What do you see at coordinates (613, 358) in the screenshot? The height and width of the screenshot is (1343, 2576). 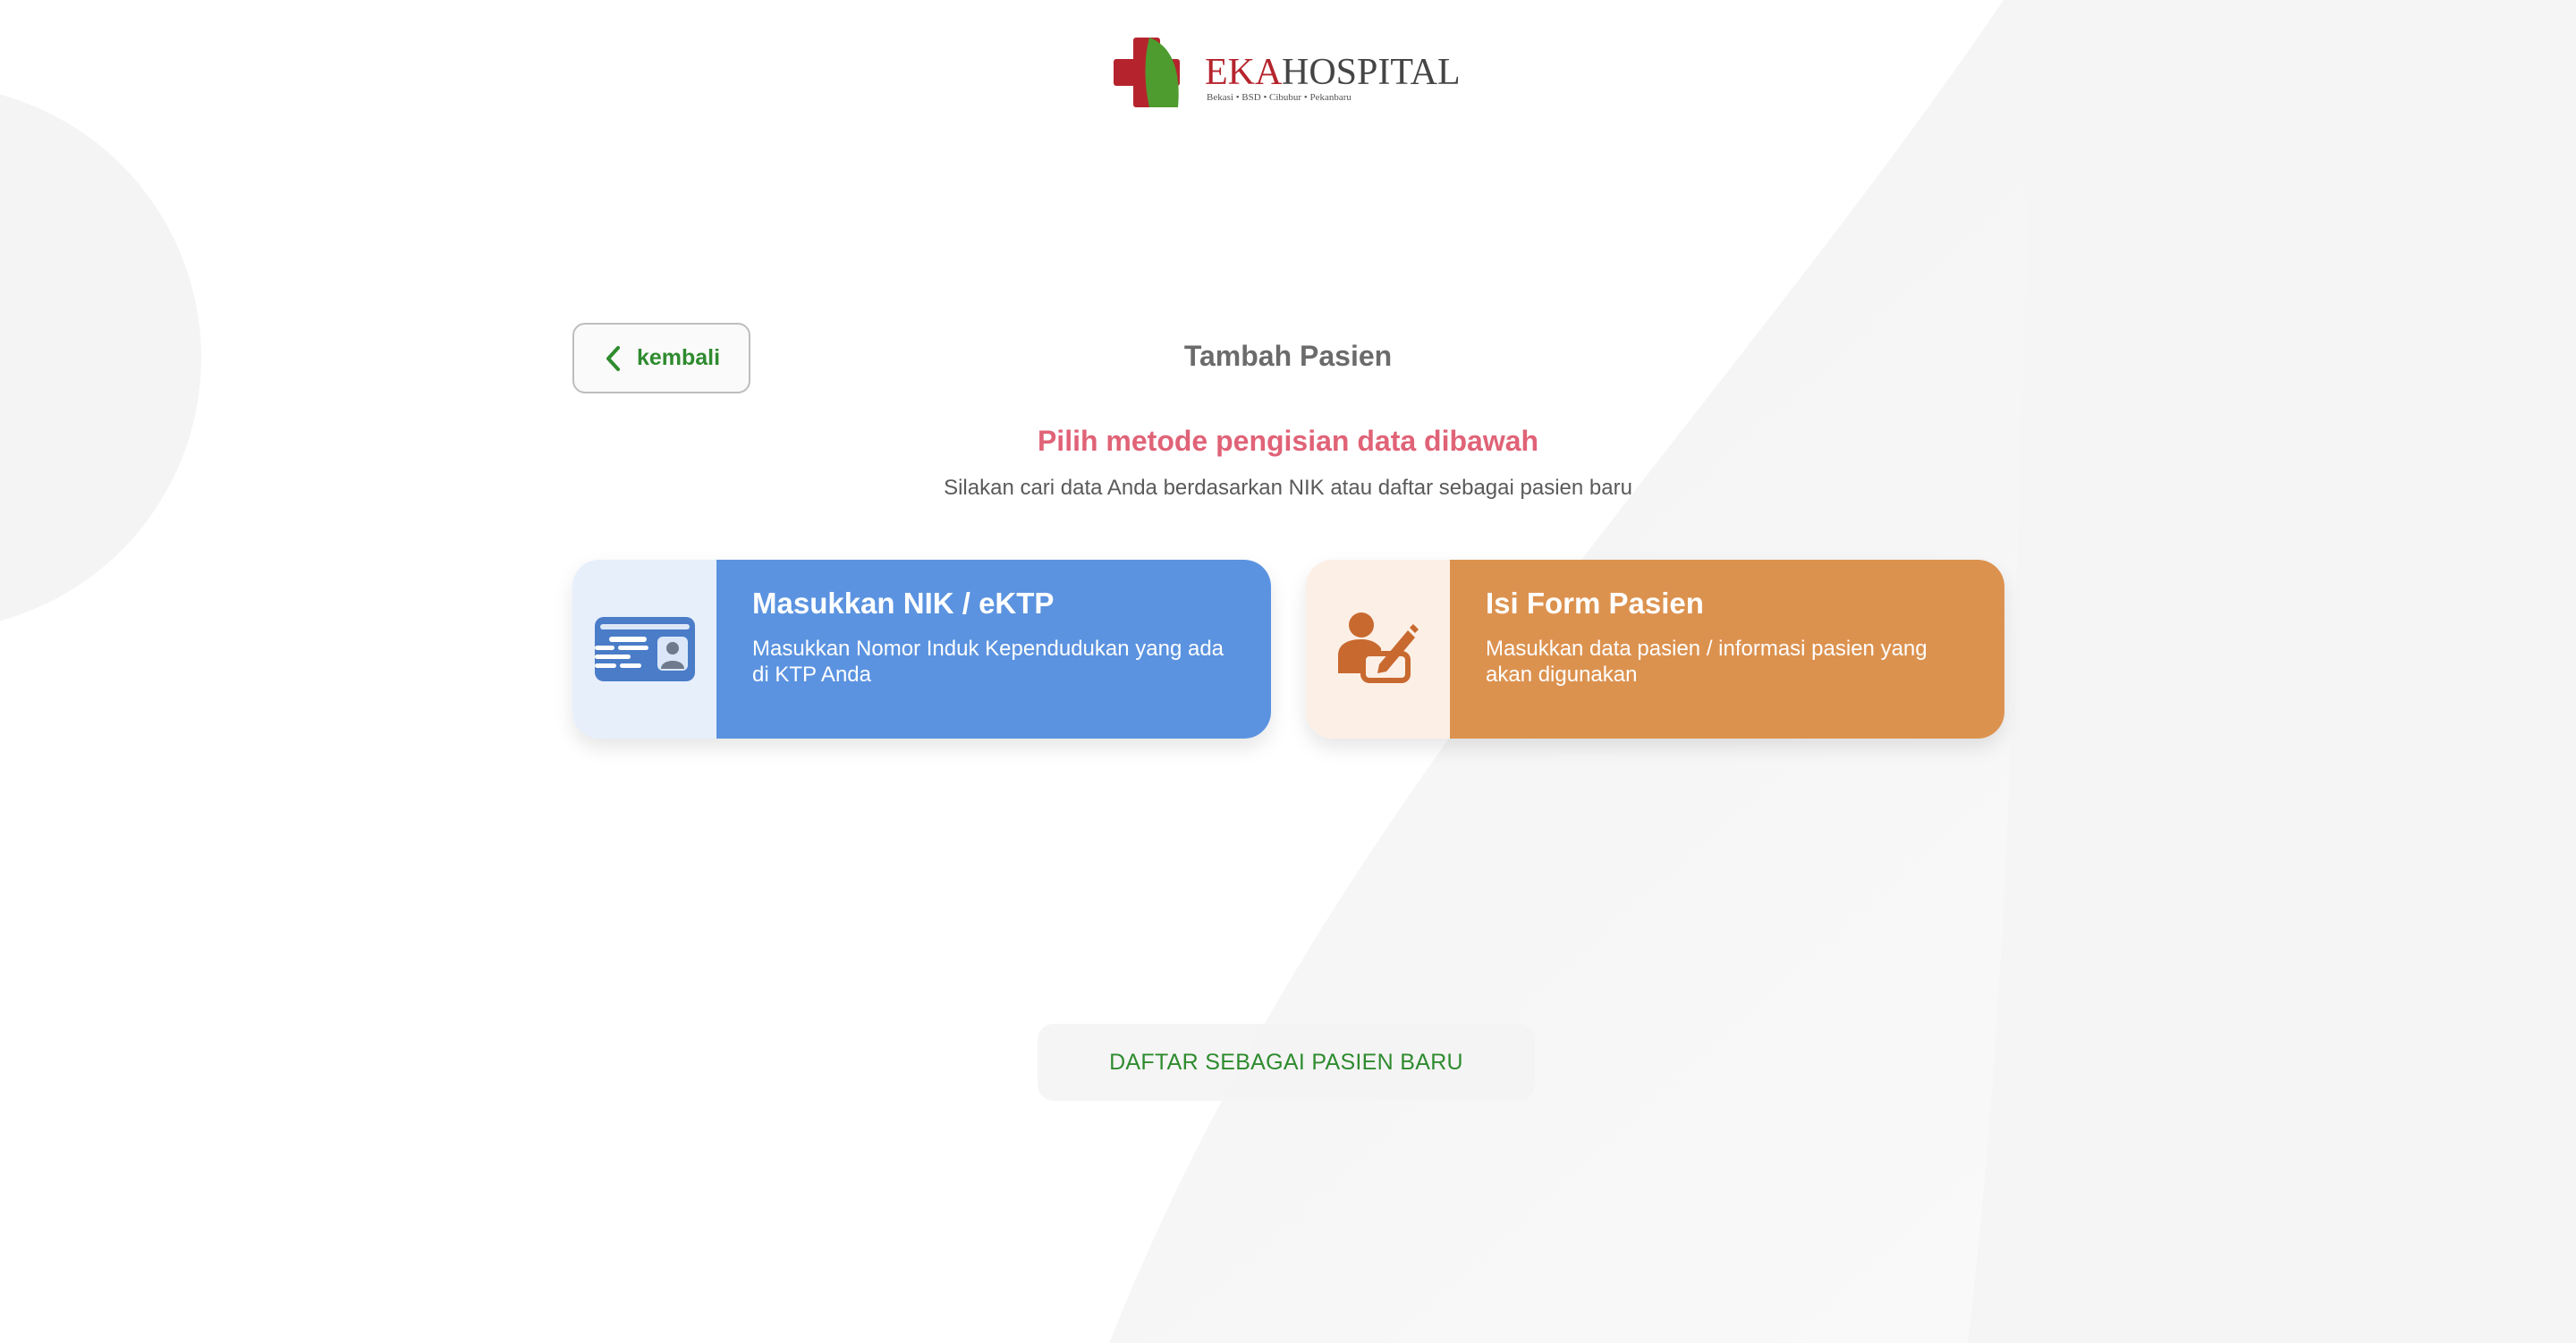 I see `chevron-left-icon` at bounding box center [613, 358].